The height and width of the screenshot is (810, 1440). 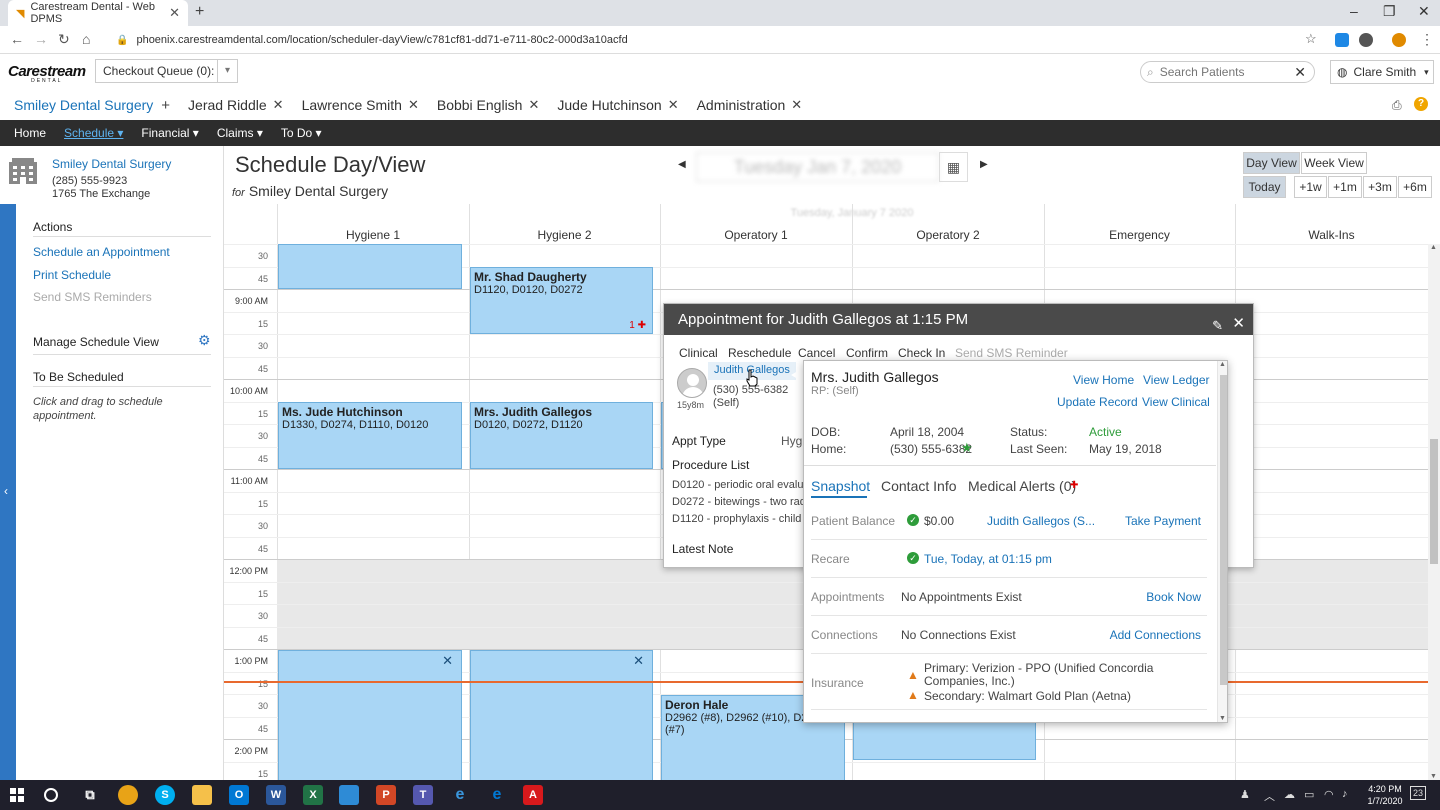 What do you see at coordinates (17, 795) in the screenshot?
I see `windows-start-icon` at bounding box center [17, 795].